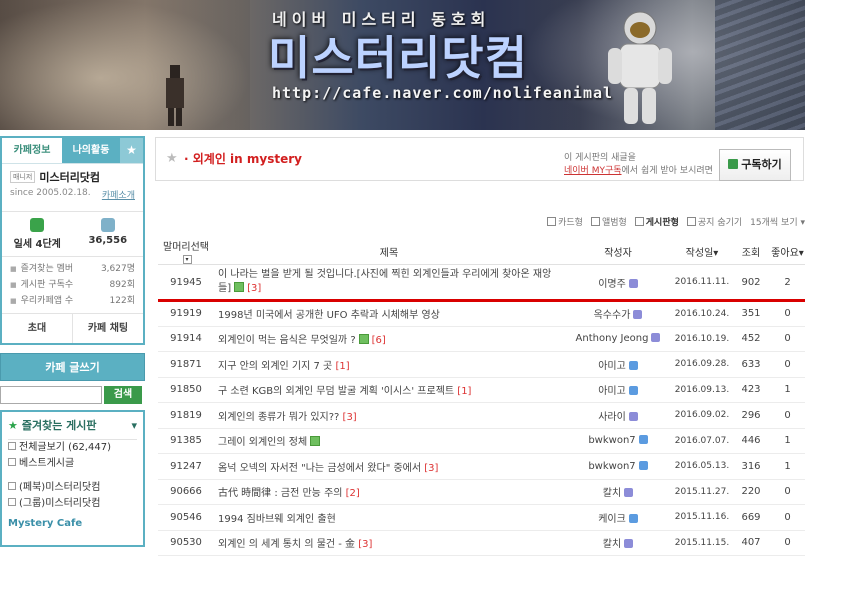 This screenshot has height=600, width=850. I want to click on author-cell: 옥수수가, so click(618, 313).